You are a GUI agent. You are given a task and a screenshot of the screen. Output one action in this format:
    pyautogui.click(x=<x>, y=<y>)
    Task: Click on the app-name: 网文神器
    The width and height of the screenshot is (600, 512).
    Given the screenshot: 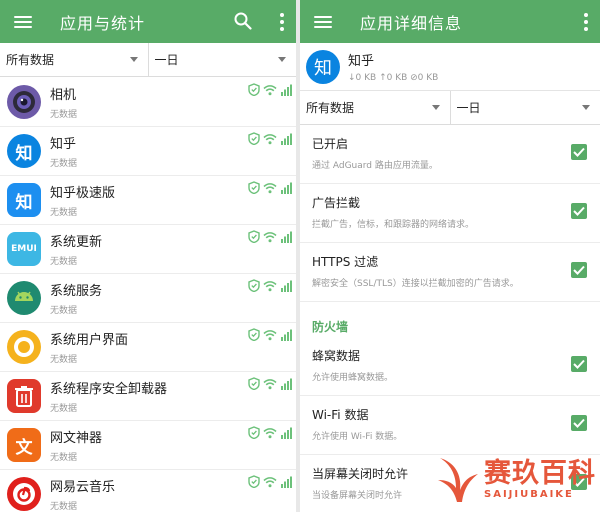 What is the action you would take?
    pyautogui.click(x=76, y=438)
    